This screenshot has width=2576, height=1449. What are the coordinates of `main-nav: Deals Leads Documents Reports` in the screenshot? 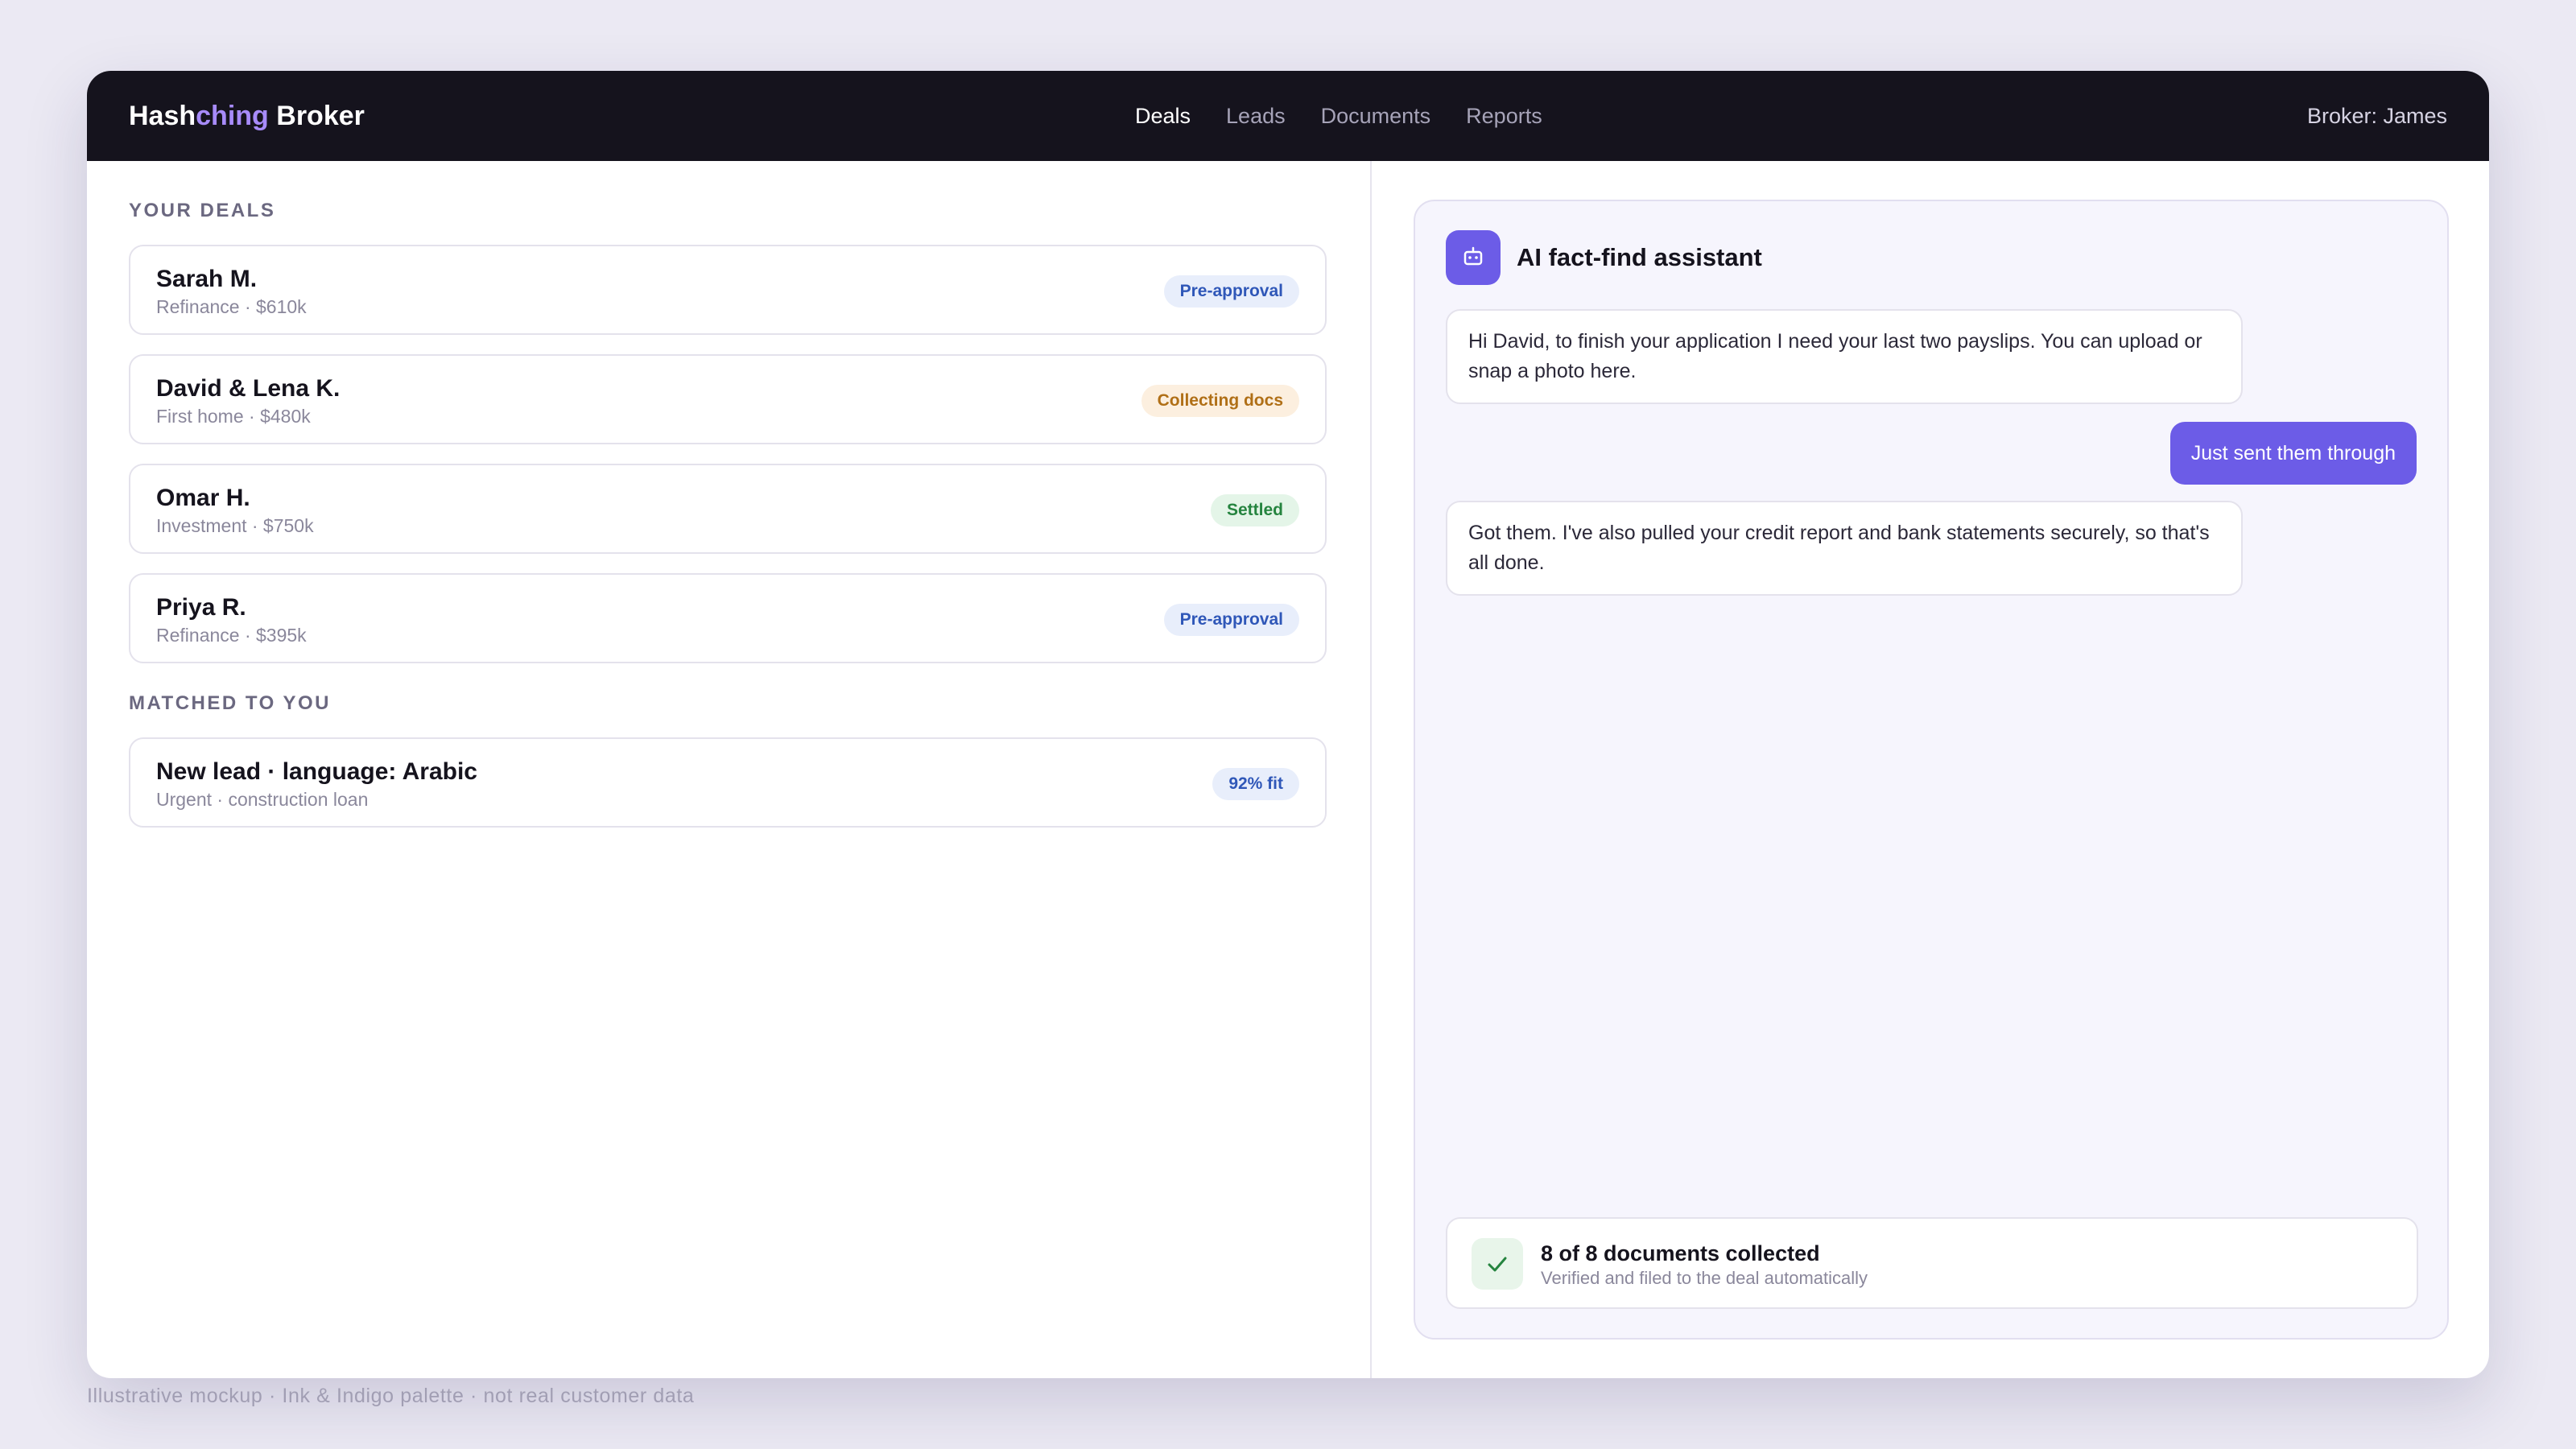 It's located at (1338, 116).